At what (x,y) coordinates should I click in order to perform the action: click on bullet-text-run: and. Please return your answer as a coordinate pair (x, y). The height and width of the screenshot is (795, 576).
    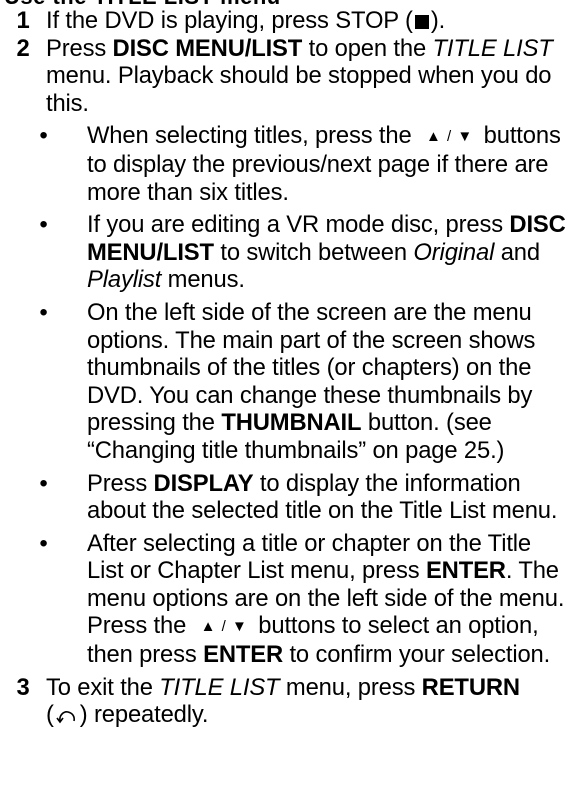
    Looking at the image, I should click on (517, 252).